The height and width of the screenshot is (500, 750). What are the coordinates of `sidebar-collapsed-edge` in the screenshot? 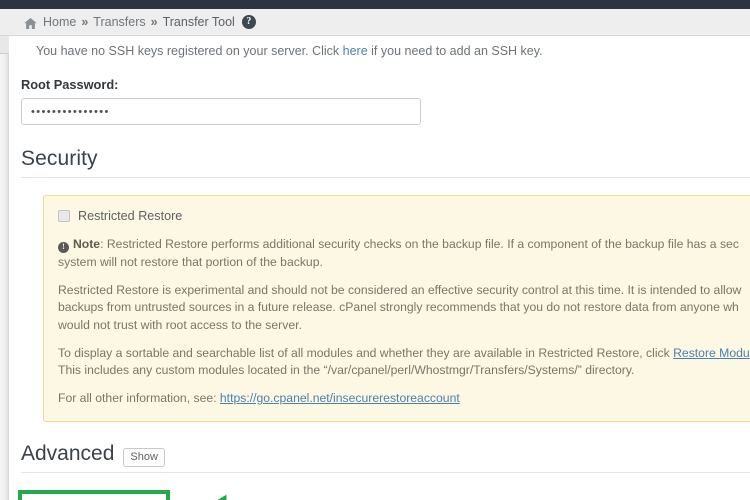 It's located at (4, 268).